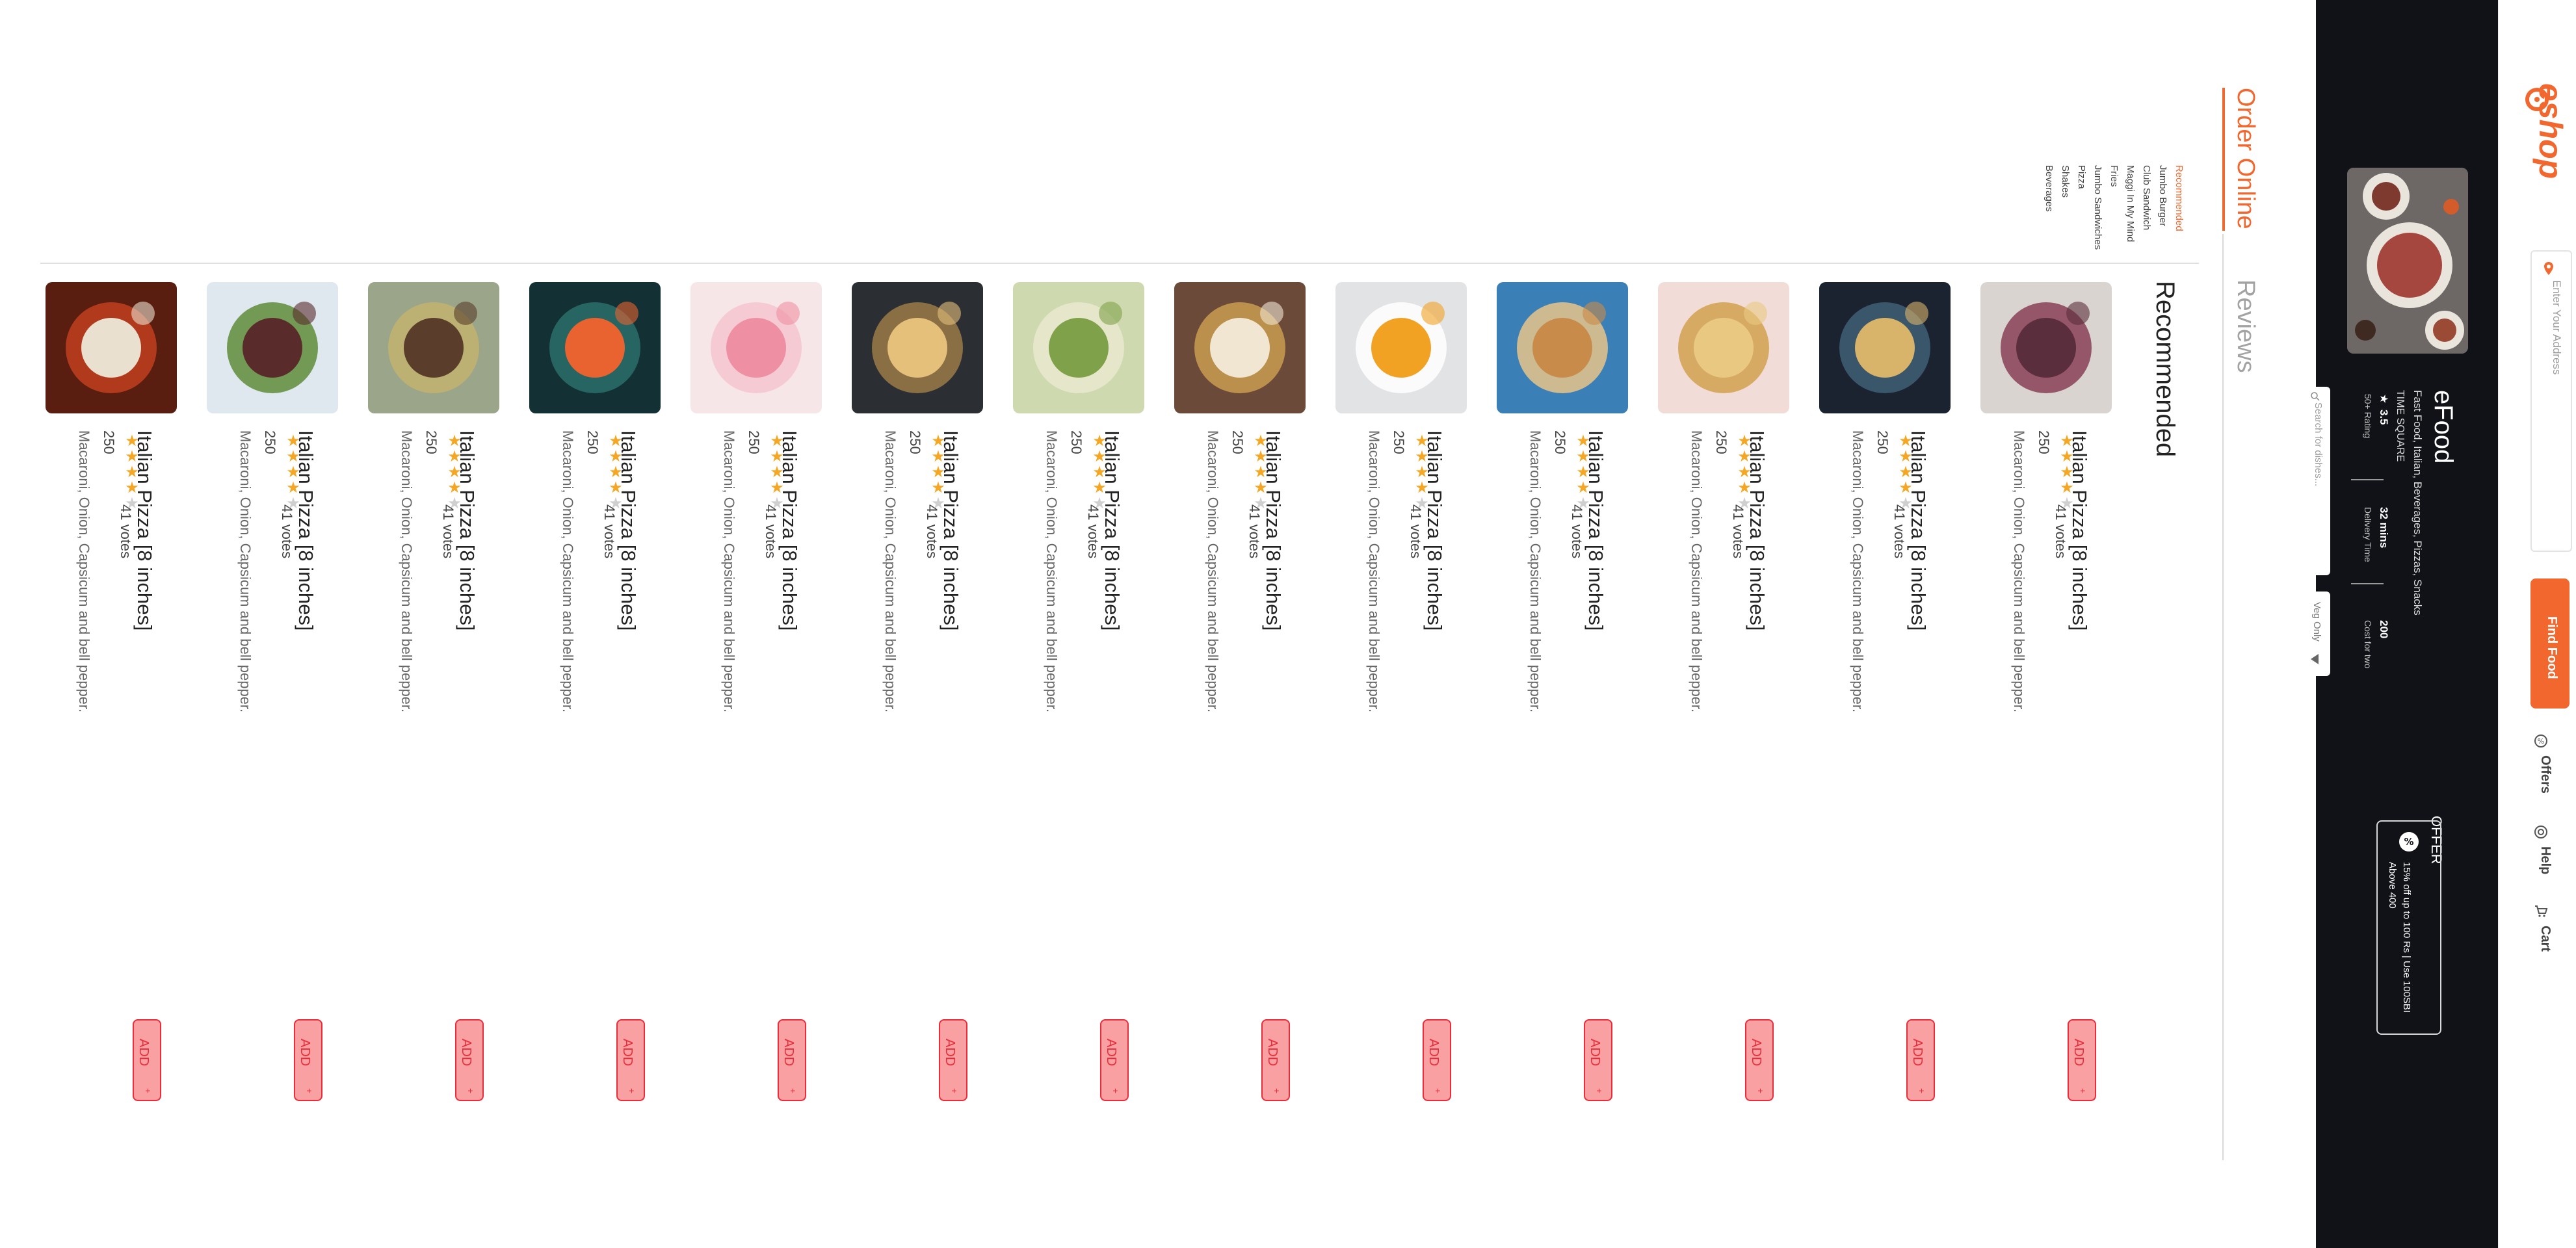 The width and height of the screenshot is (2576, 1248). What do you see at coordinates (2368, 535) in the screenshot?
I see `delivery-label: Delivery Time` at bounding box center [2368, 535].